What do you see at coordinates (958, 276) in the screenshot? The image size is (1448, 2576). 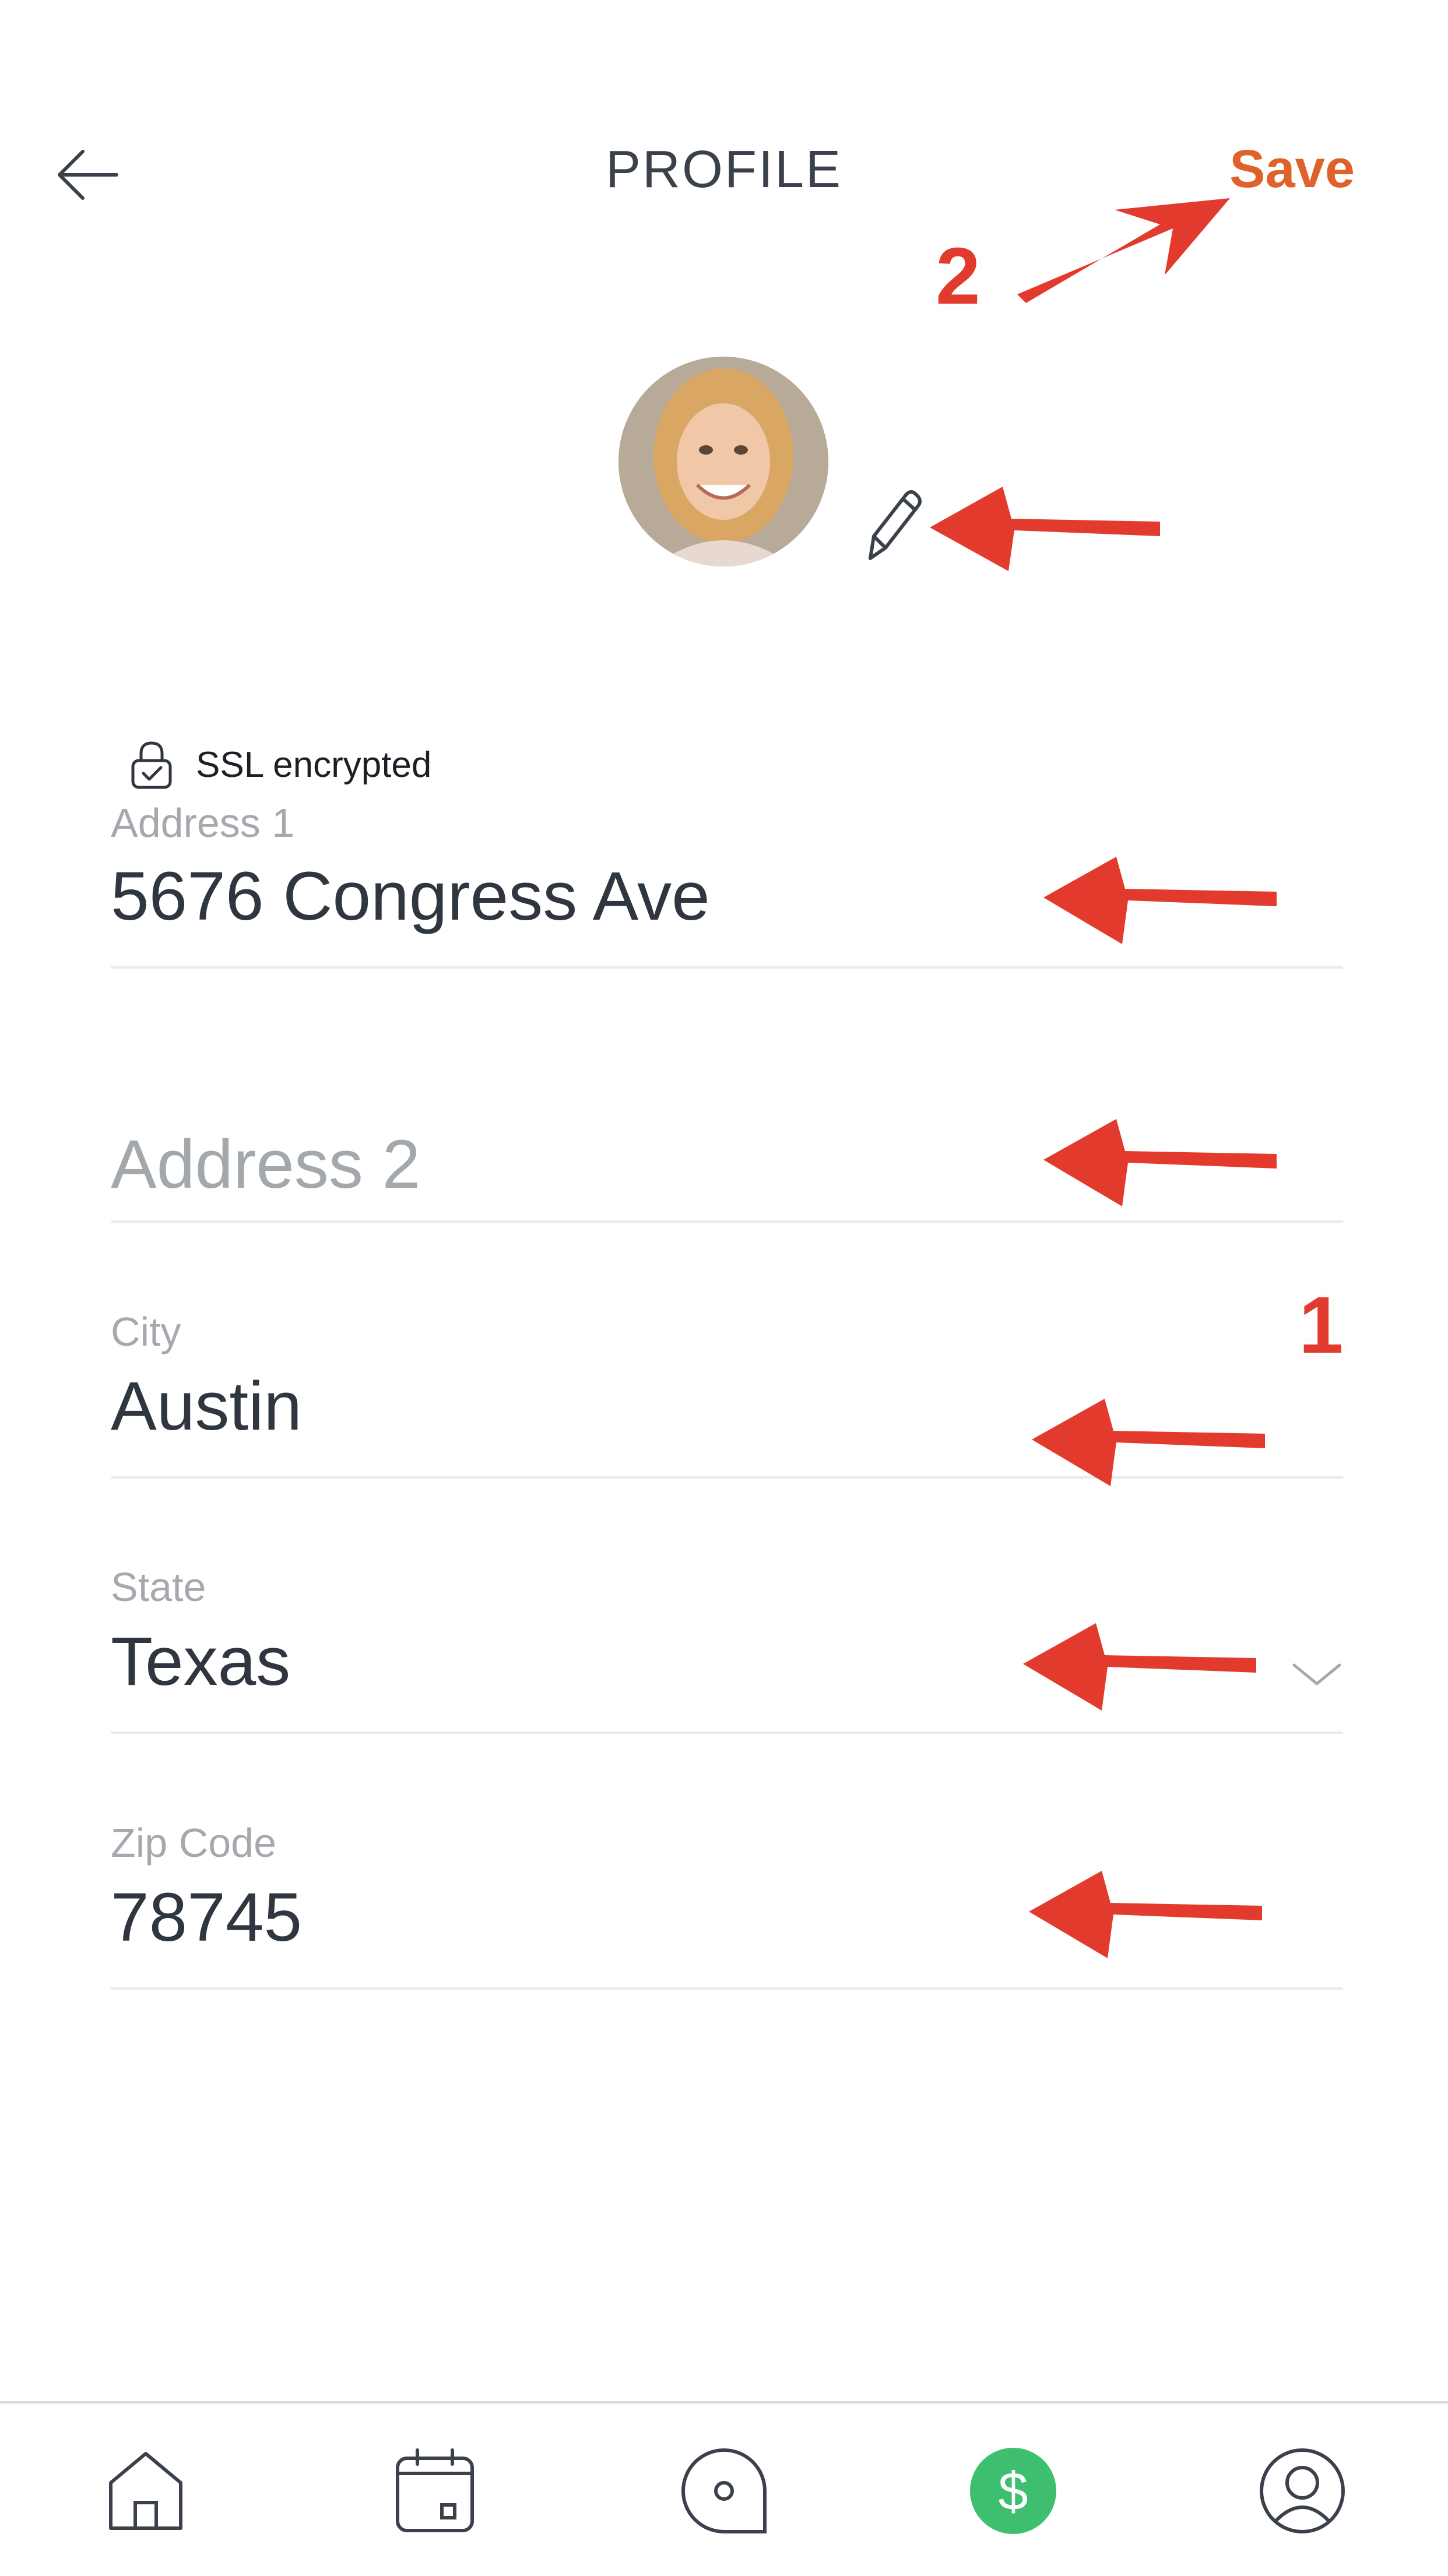 I see `annotation-number-2: 2` at bounding box center [958, 276].